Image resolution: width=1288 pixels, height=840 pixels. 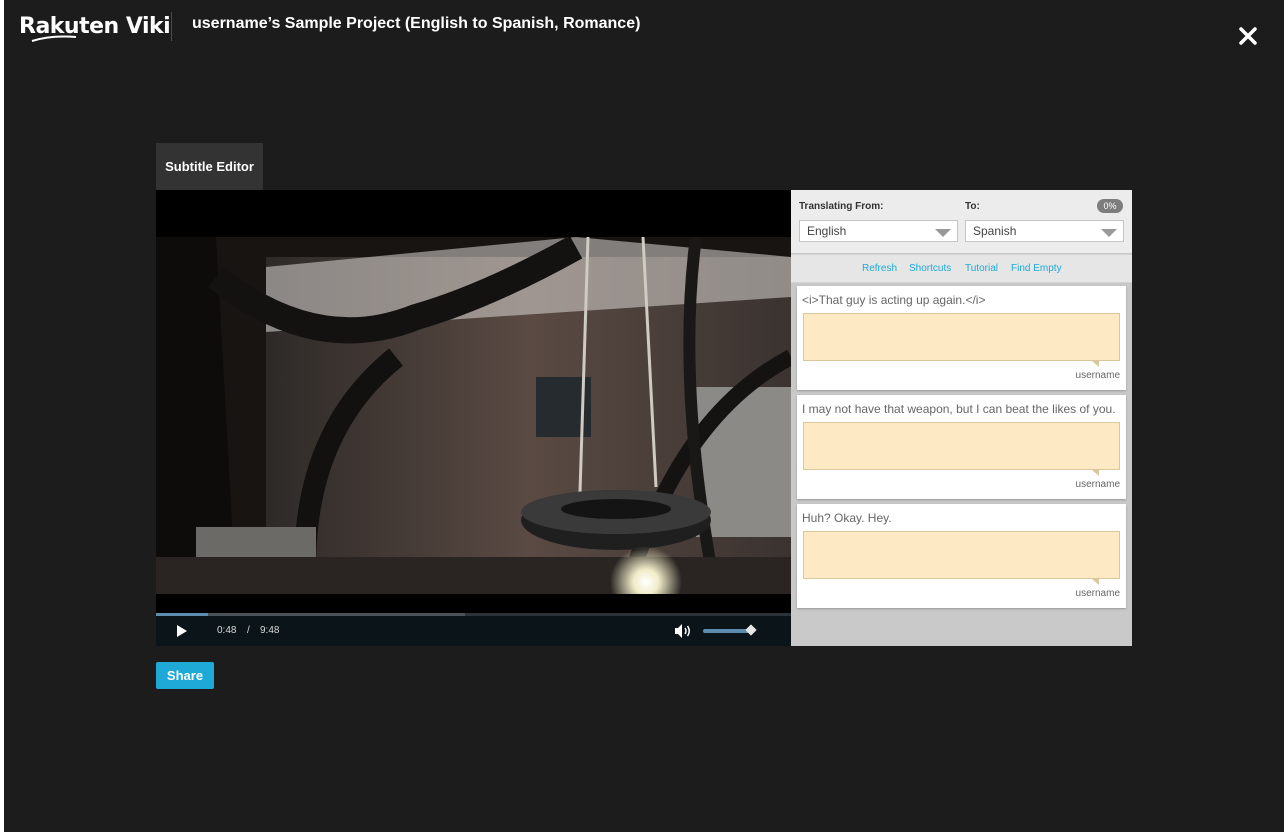 I want to click on subtitle-source-text: Huh? Okay. Hey., so click(x=847, y=518).